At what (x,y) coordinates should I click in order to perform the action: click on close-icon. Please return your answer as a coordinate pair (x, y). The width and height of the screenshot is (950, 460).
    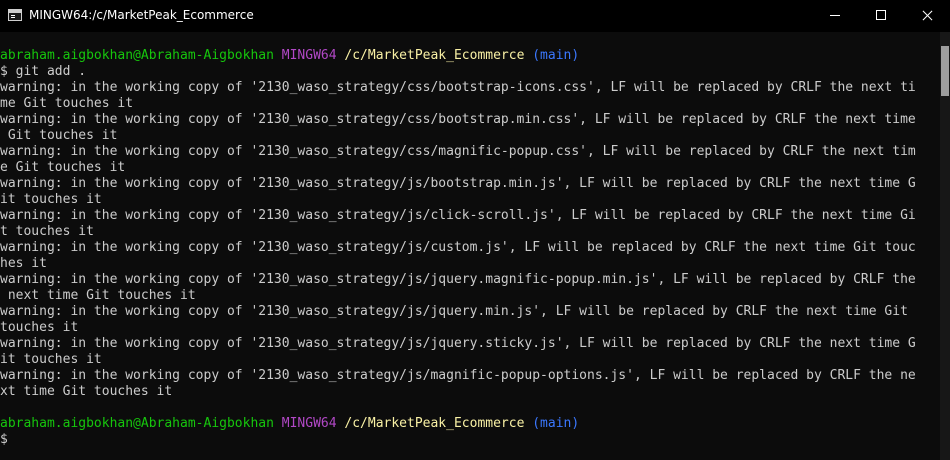
    Looking at the image, I should click on (927, 15).